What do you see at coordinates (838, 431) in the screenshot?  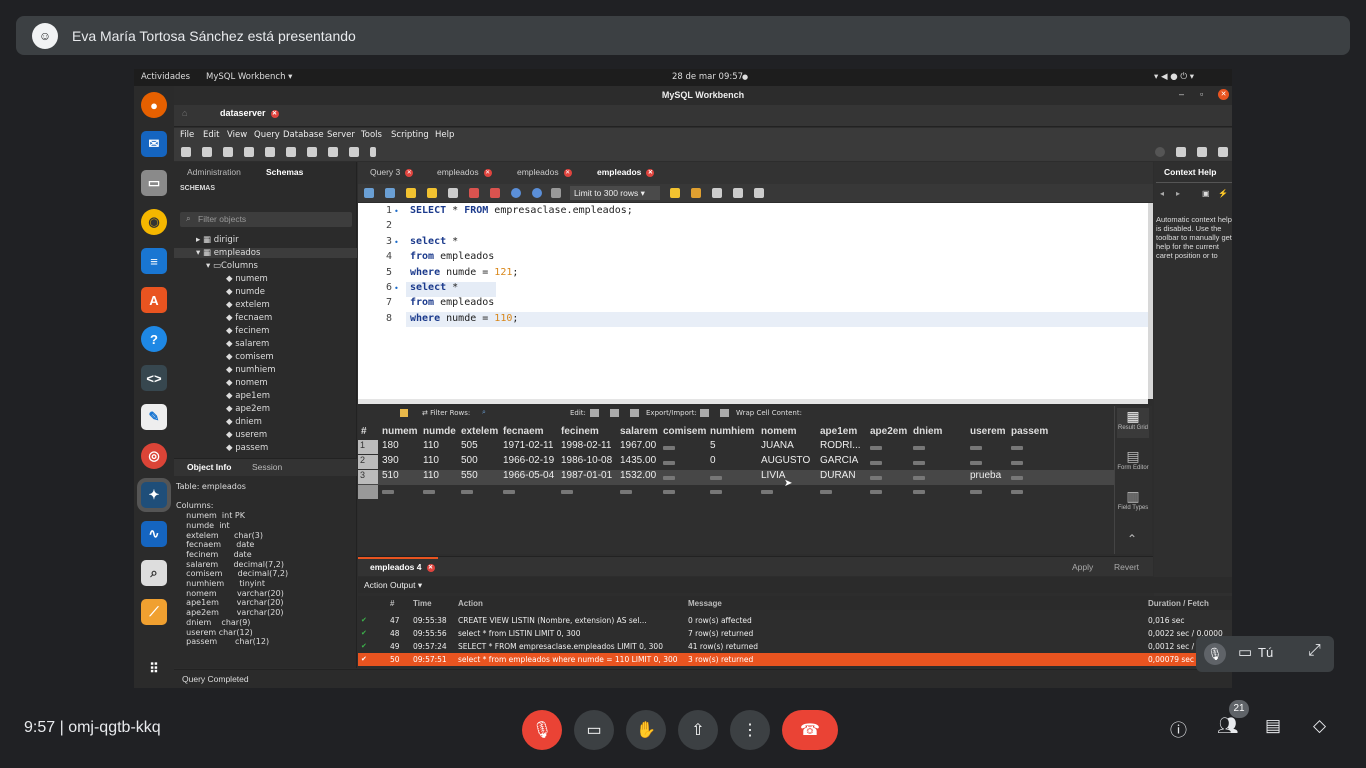 I see `column-header: ape1em` at bounding box center [838, 431].